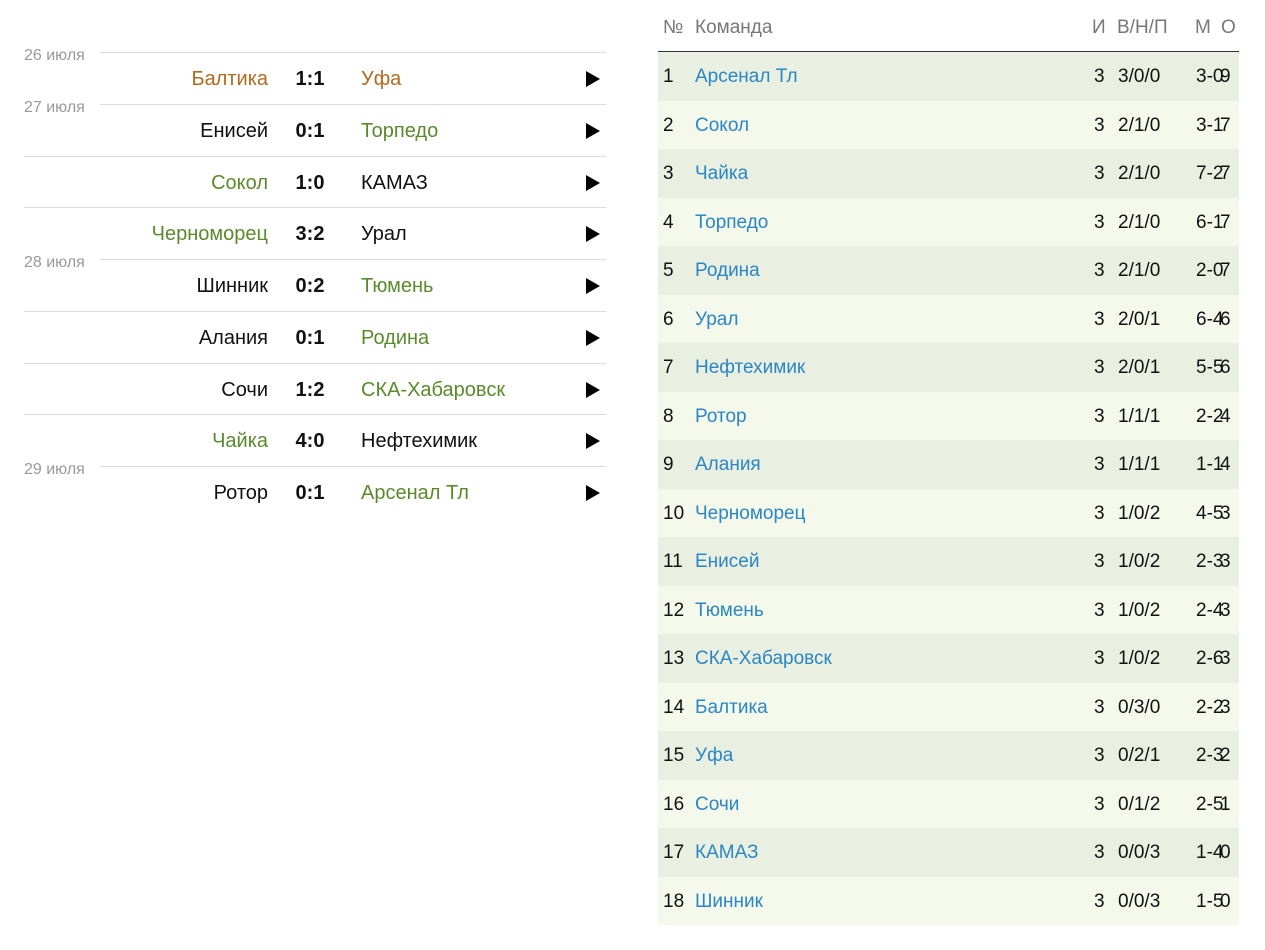  Describe the element at coordinates (1225, 804) in the screenshot. I see `points: 1` at that location.